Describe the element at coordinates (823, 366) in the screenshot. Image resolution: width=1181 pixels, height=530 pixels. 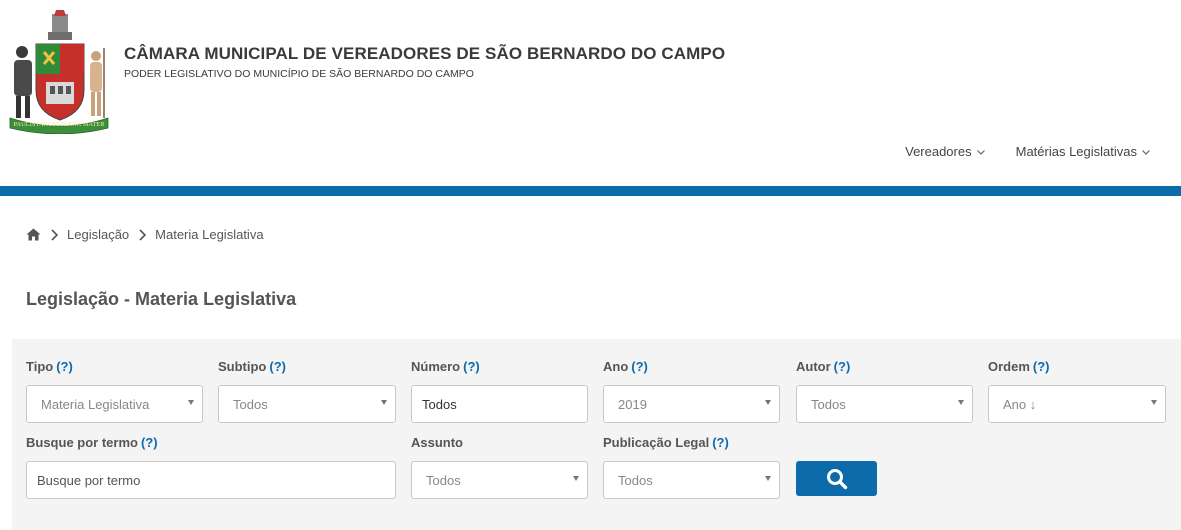
I see `autor-label: Autor (?)` at that location.